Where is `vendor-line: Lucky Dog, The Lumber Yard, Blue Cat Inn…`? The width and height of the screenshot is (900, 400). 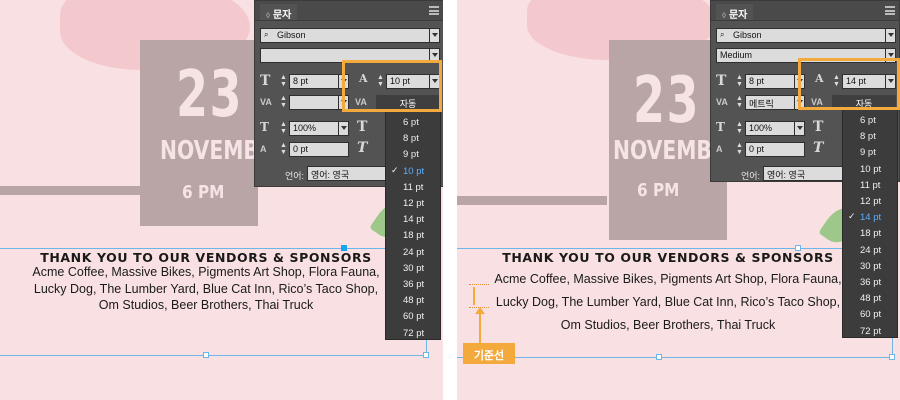 vendor-line: Lucky Dog, The Lumber Yard, Blue Cat Inn… is located at coordinates (206, 289).